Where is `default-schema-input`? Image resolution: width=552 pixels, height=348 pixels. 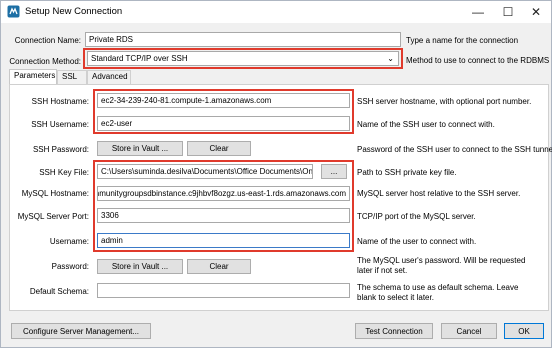 default-schema-input is located at coordinates (223, 290).